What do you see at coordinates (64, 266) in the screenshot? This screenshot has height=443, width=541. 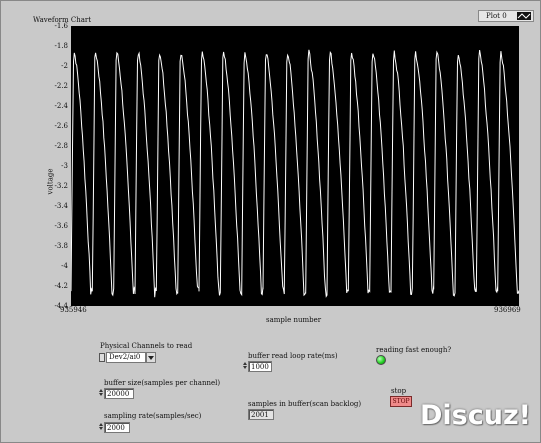 I see `y-tick-label: -4` at bounding box center [64, 266].